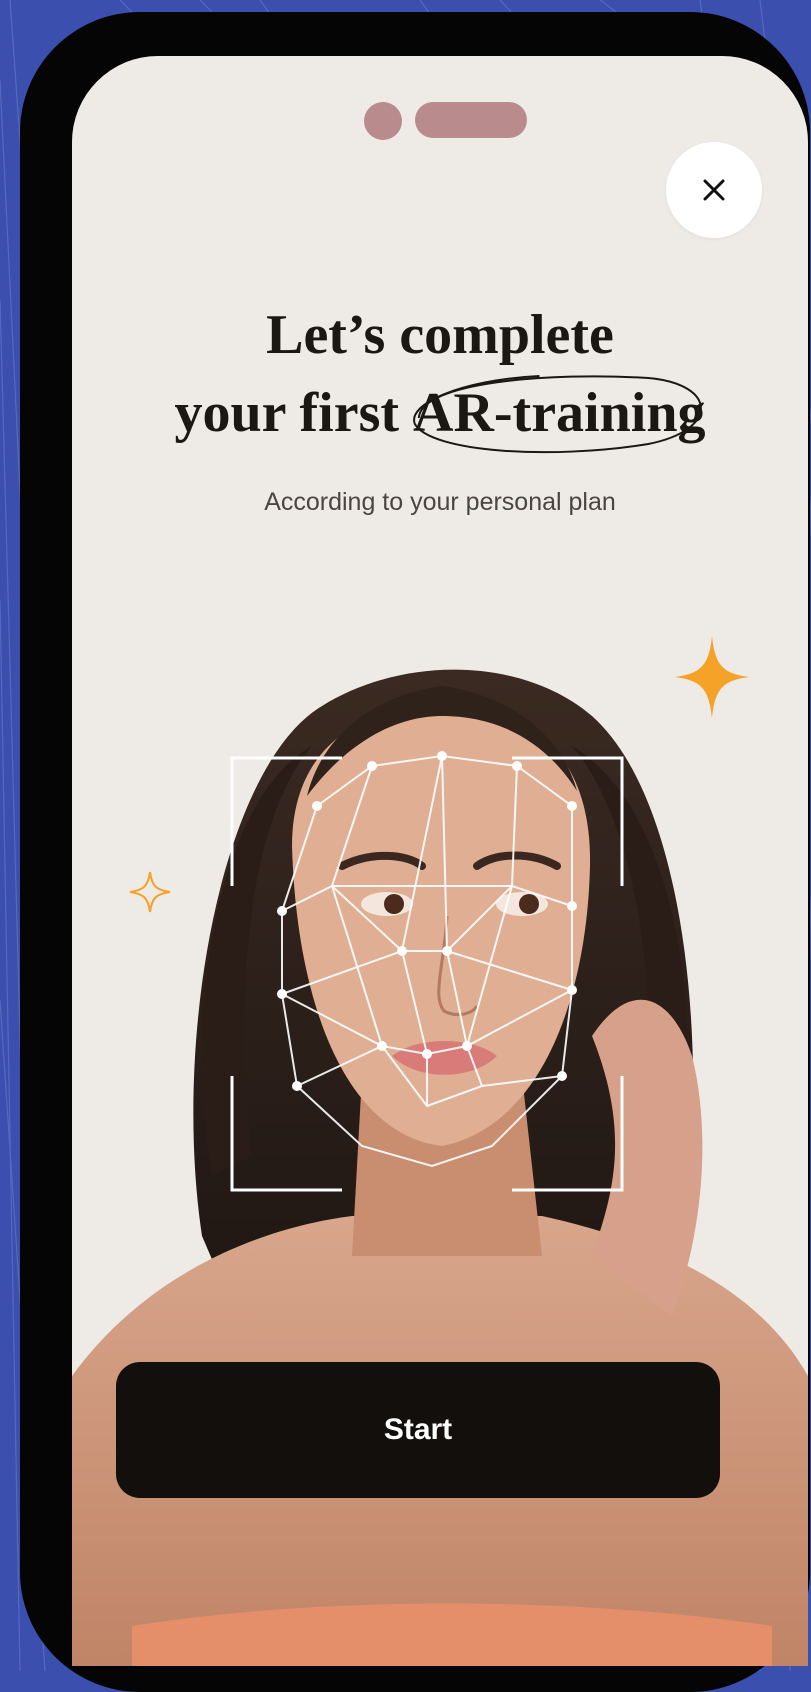 The height and width of the screenshot is (1692, 811). I want to click on title-highlight: AR-training, so click(559, 414).